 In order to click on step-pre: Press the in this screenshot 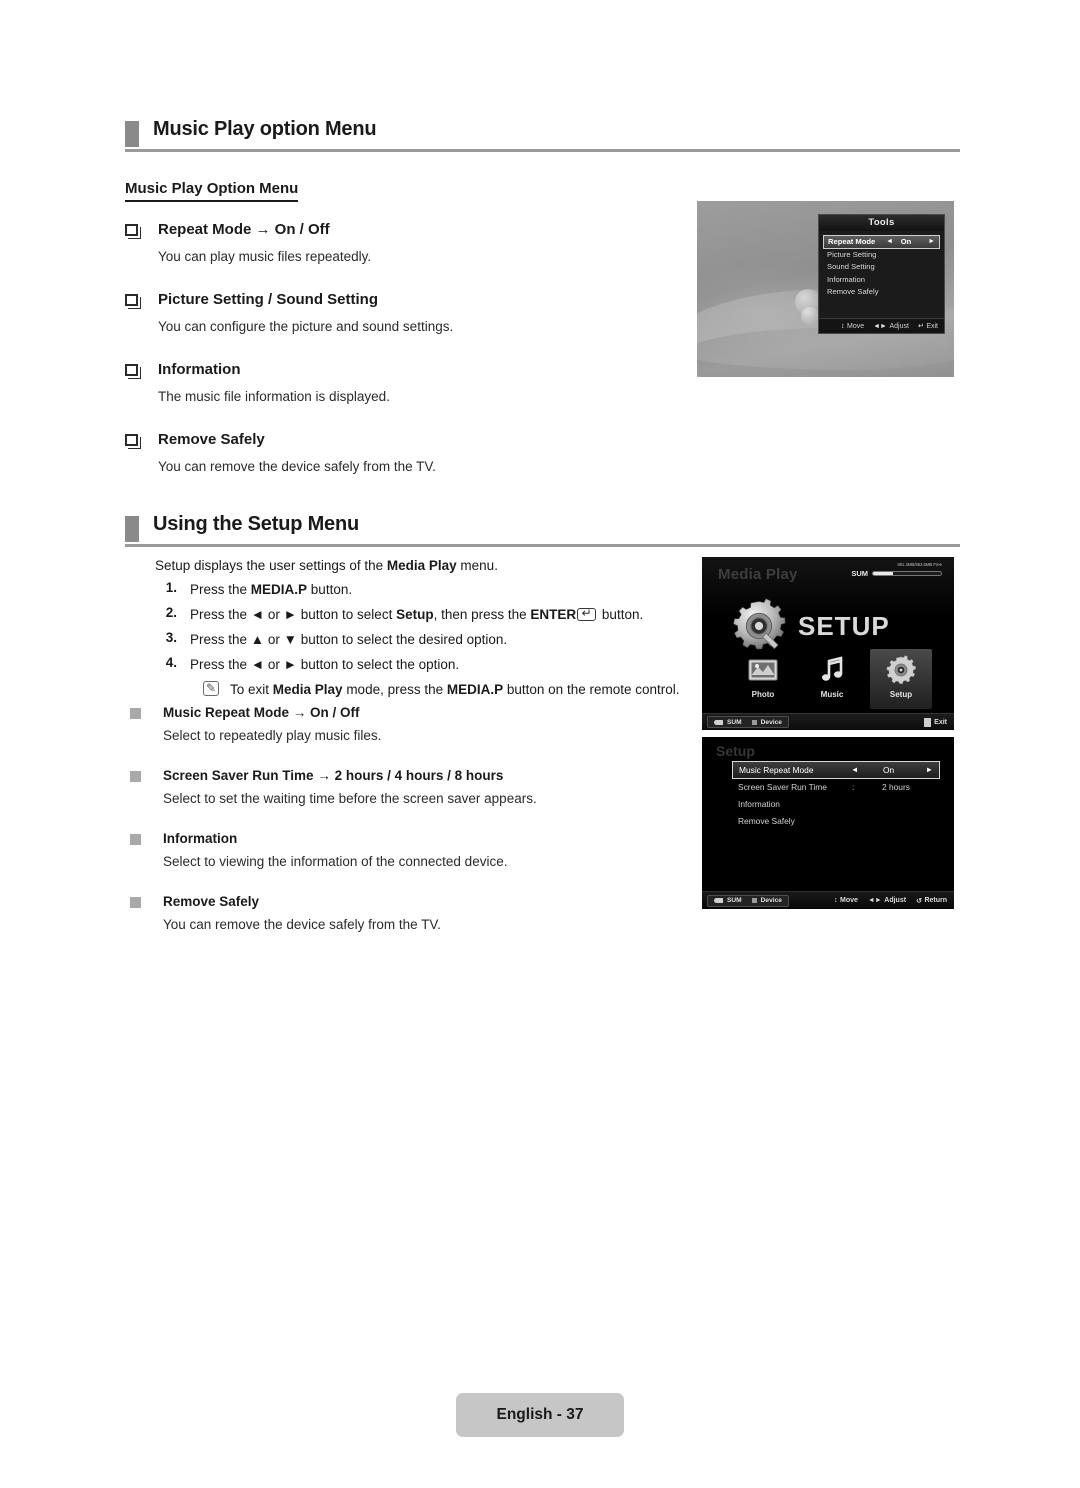, I will do `click(220, 589)`.